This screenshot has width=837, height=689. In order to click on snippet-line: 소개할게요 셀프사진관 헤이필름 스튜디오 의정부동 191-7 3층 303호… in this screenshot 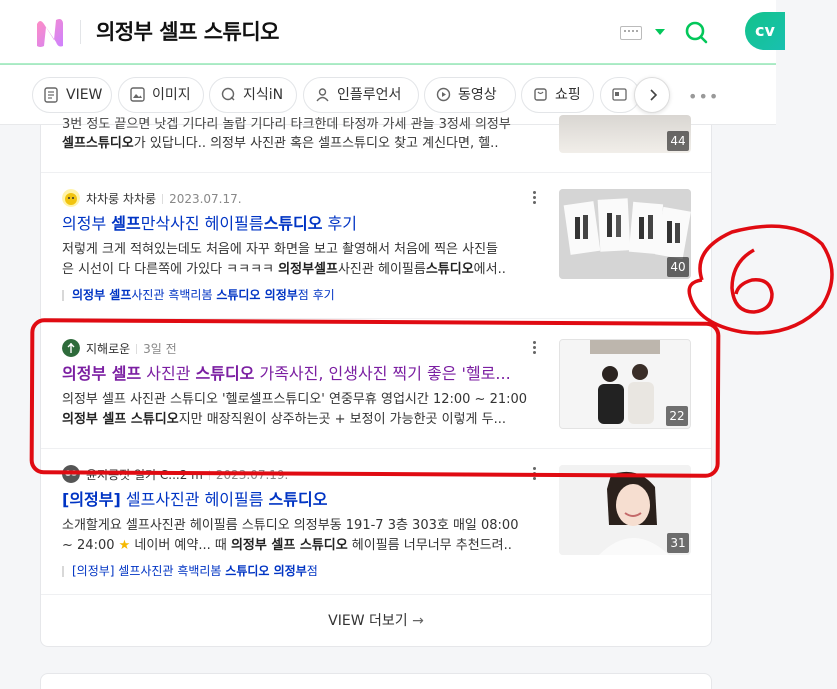, I will do `click(290, 525)`.